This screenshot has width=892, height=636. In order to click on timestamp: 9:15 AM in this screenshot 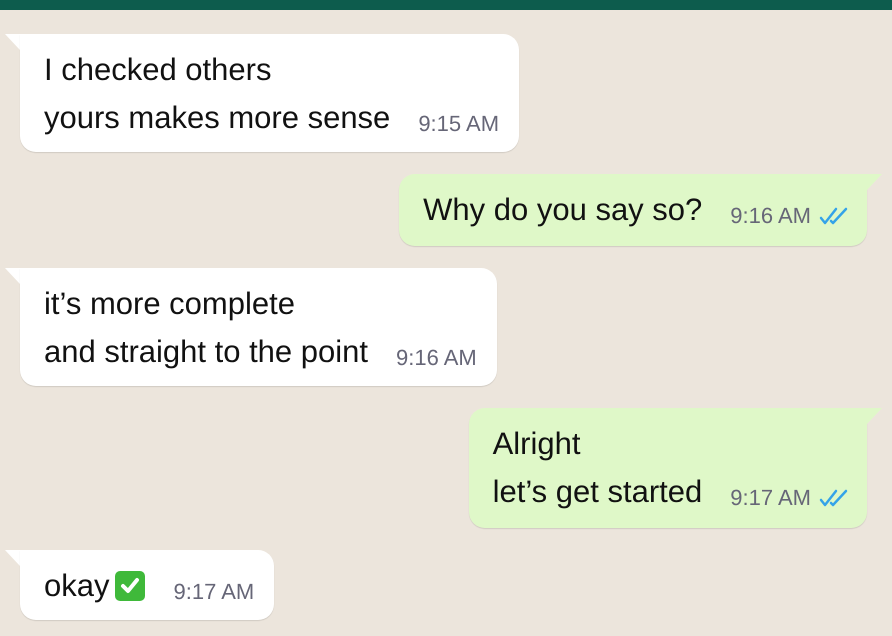, I will do `click(459, 124)`.